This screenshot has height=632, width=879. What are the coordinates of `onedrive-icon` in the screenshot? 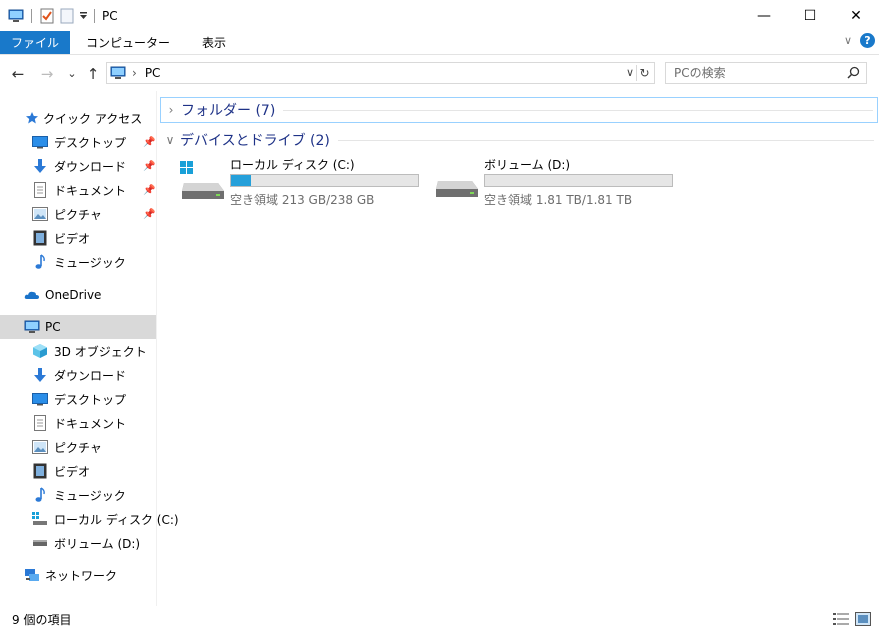 It's located at (32, 295).